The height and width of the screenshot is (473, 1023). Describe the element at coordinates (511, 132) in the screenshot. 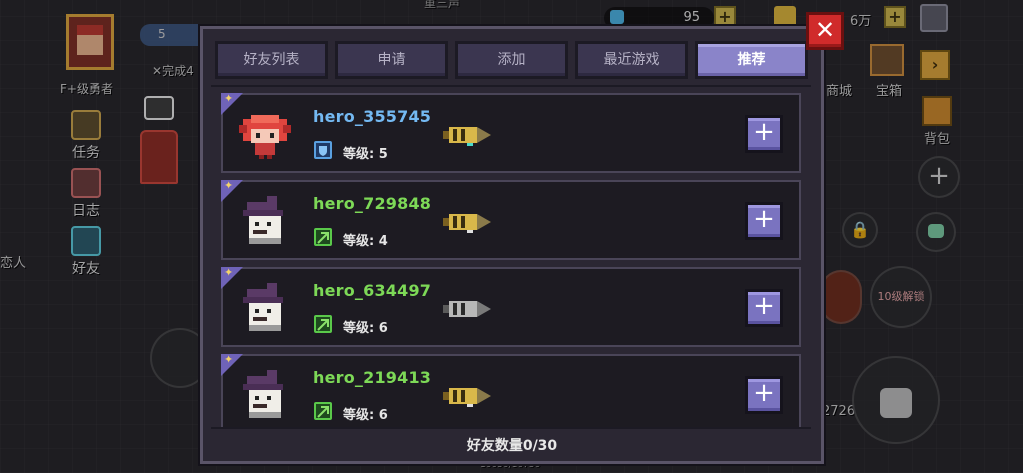

I see `list-item: ✦ hero_355745 等级: 5 +` at that location.